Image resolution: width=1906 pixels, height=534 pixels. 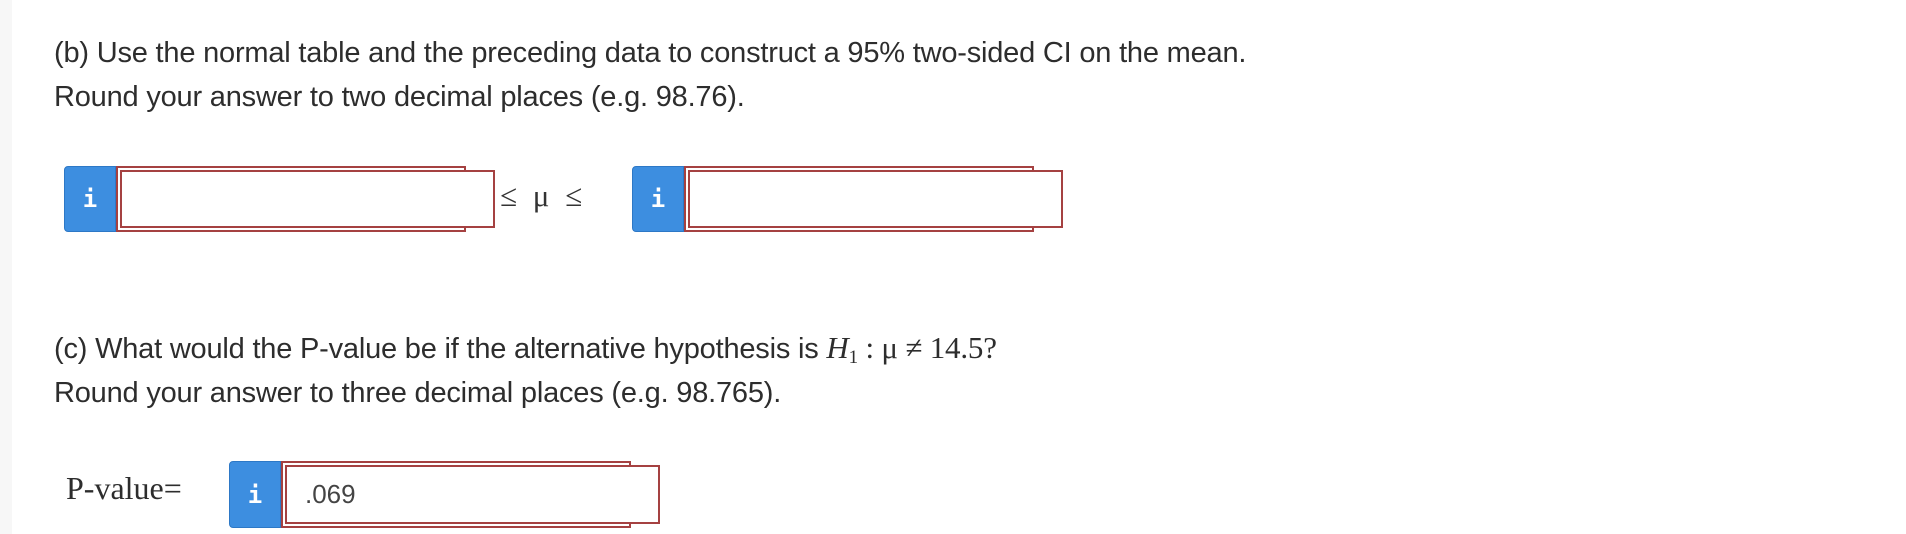 I want to click on p-value-field-frame, so click(x=470, y=494).